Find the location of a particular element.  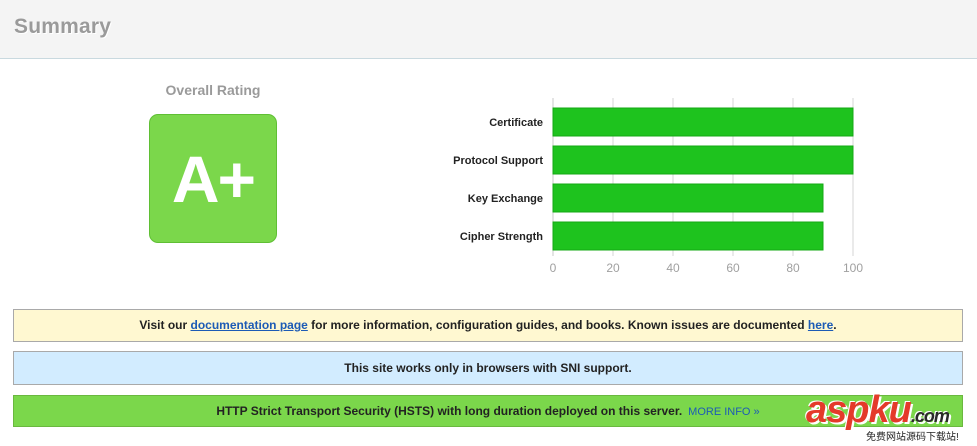

watermark-sub: 免费网站源码下载站! is located at coordinates (912, 437).